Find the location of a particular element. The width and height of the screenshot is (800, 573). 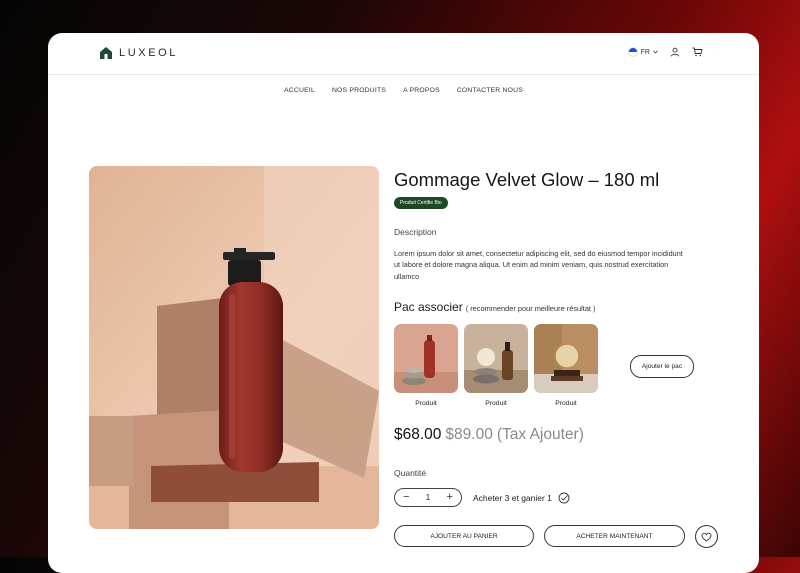

nav-item-nos-produits: NOS PRODUITS is located at coordinates (359, 90).